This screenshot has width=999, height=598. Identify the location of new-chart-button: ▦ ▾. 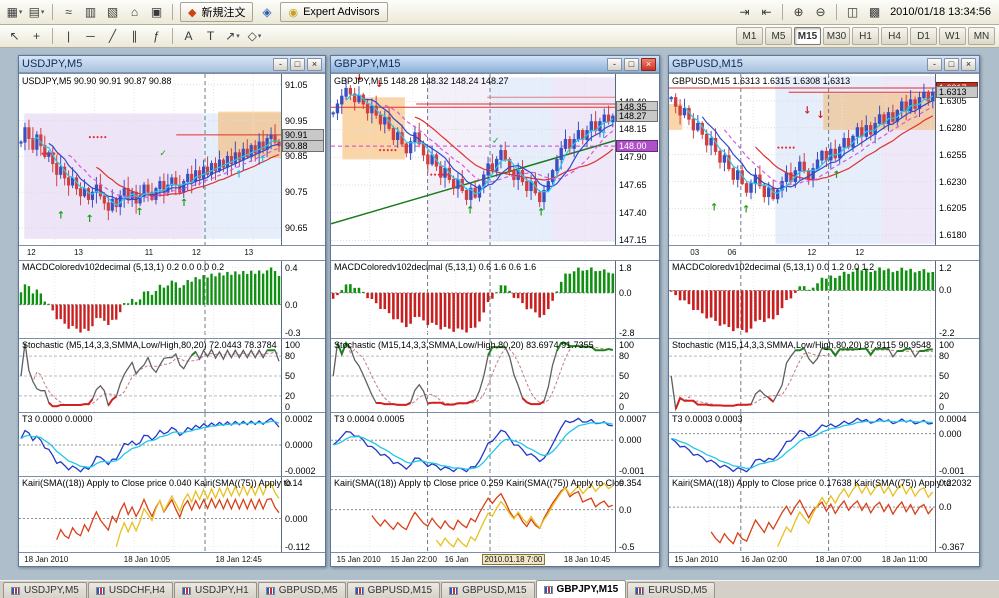
(14, 12).